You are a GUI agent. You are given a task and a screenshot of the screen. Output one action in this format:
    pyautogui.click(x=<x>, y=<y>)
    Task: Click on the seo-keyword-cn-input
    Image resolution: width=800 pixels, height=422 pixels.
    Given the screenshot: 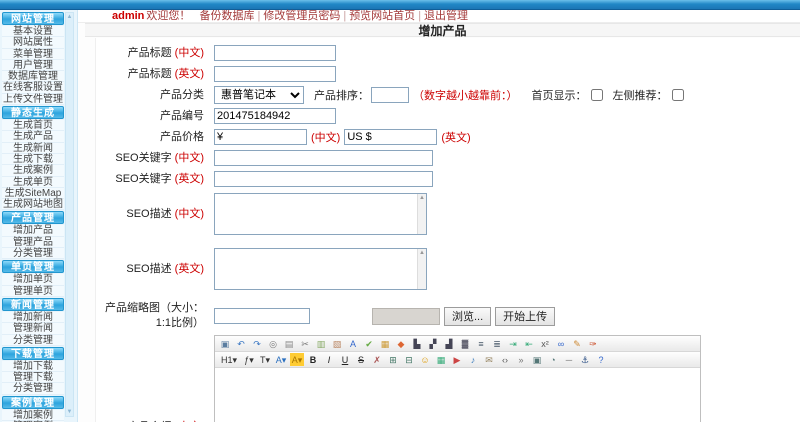 What is the action you would take?
    pyautogui.click(x=323, y=158)
    